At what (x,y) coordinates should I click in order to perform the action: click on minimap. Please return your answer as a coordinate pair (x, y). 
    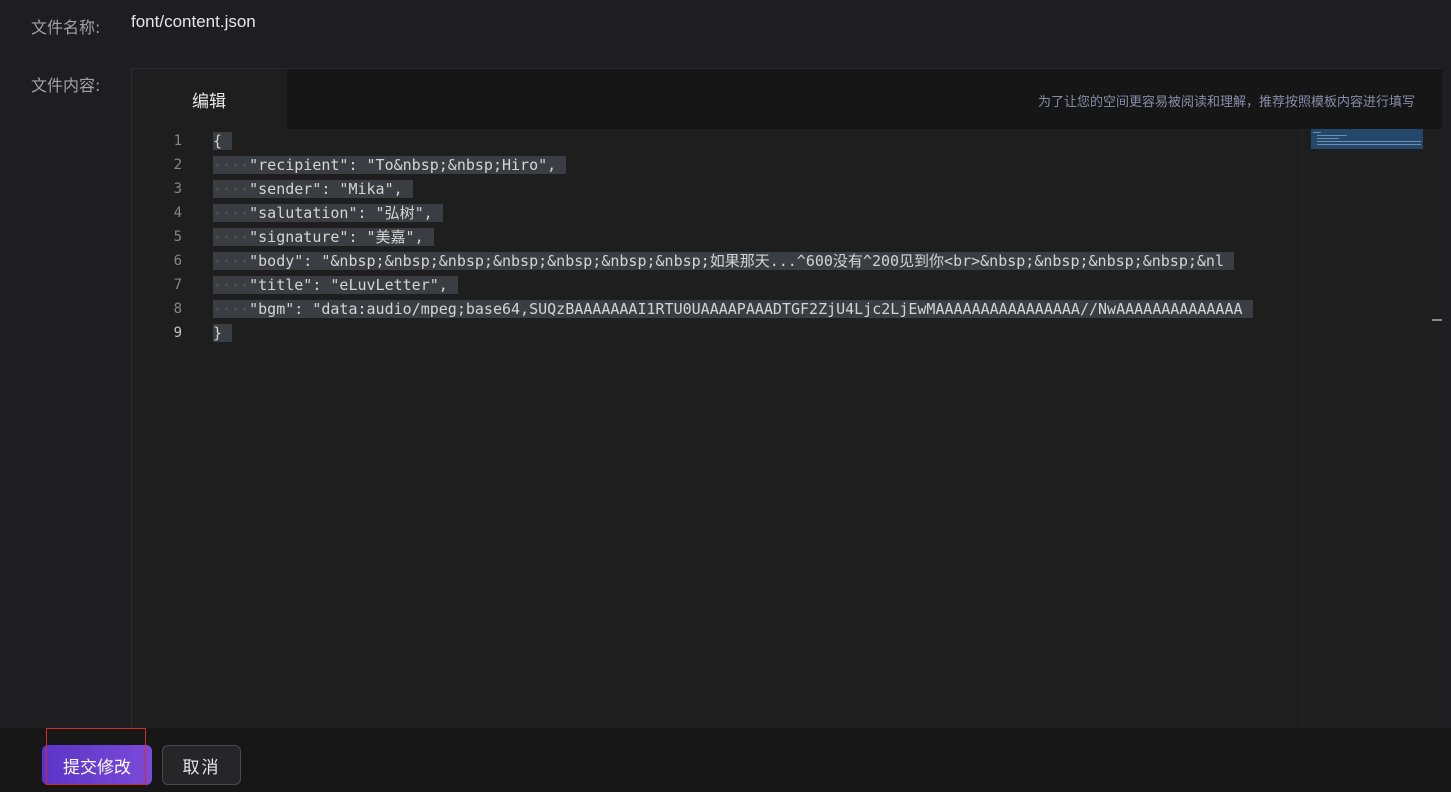
    Looking at the image, I should click on (1367, 429).